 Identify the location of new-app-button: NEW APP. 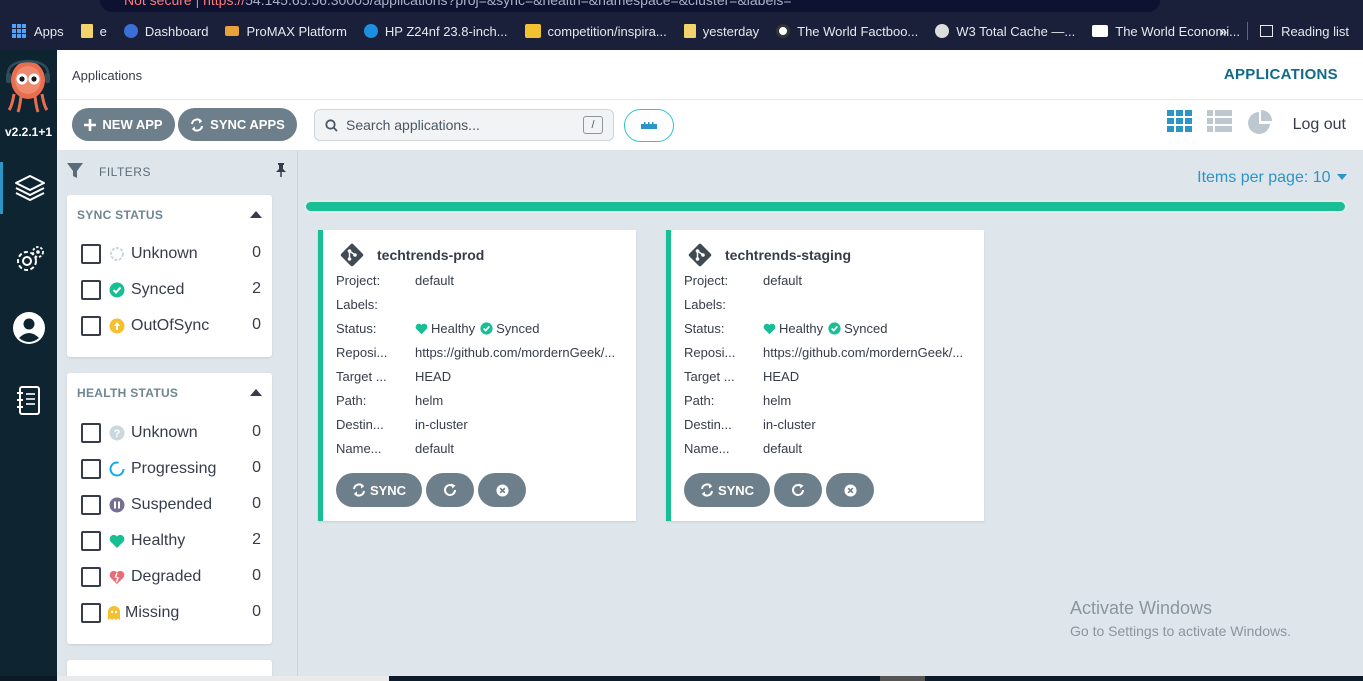
(123, 124).